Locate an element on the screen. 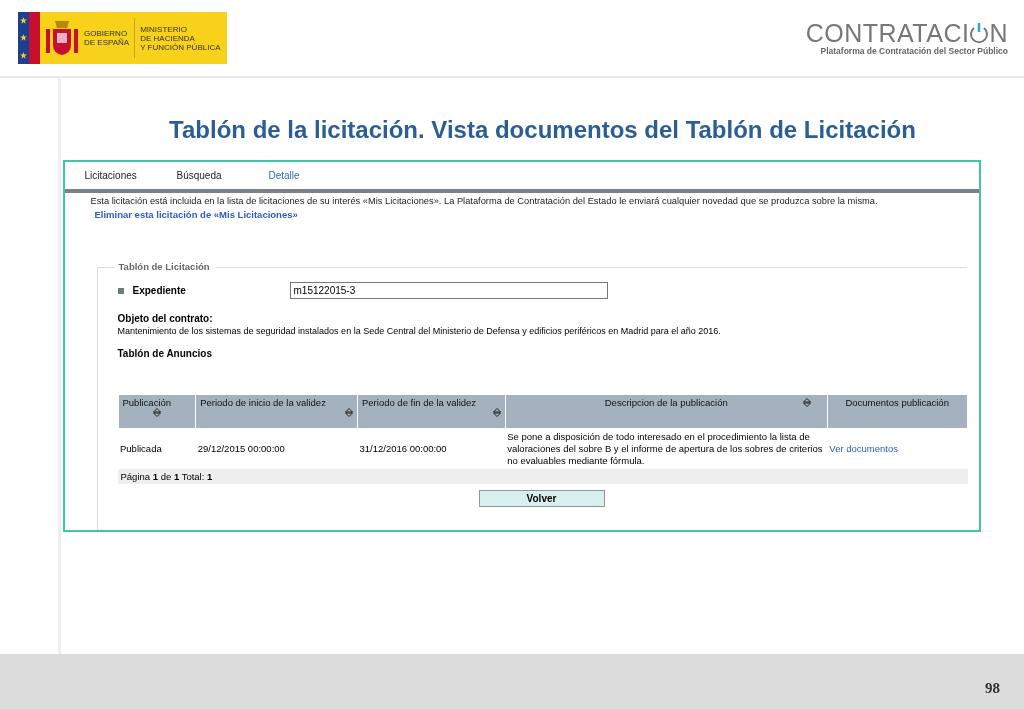  brand-subtitle: Plataforma de Contratación del Sector Público is located at coordinates (914, 51).